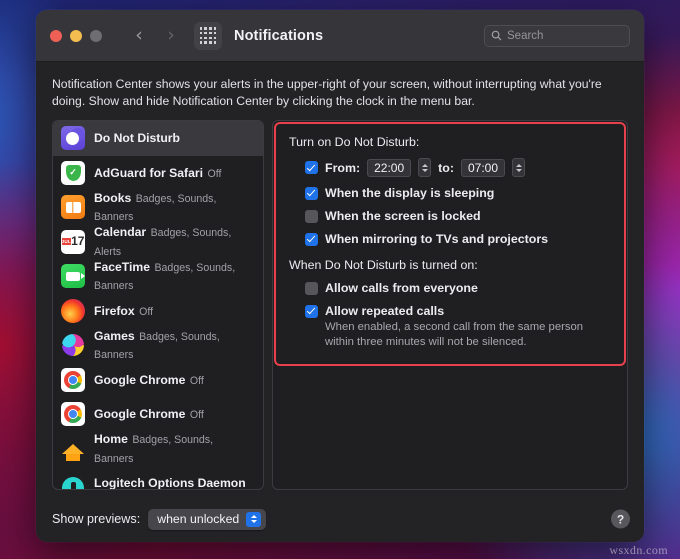  Describe the element at coordinates (158, 311) in the screenshot. I see `sidebar-item-firefox: Firefox Off` at that location.